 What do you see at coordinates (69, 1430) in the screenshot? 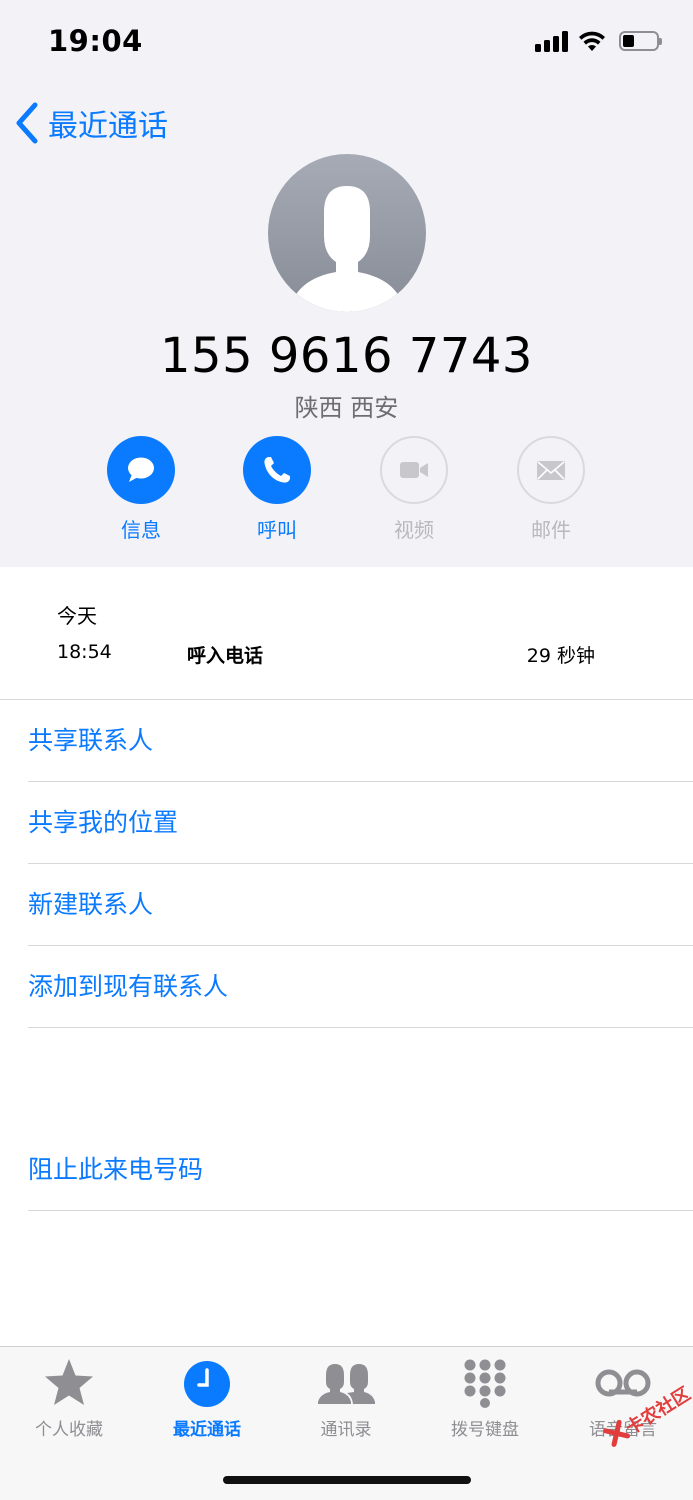
I see `tab-favorites-label: 个人收藏` at bounding box center [69, 1430].